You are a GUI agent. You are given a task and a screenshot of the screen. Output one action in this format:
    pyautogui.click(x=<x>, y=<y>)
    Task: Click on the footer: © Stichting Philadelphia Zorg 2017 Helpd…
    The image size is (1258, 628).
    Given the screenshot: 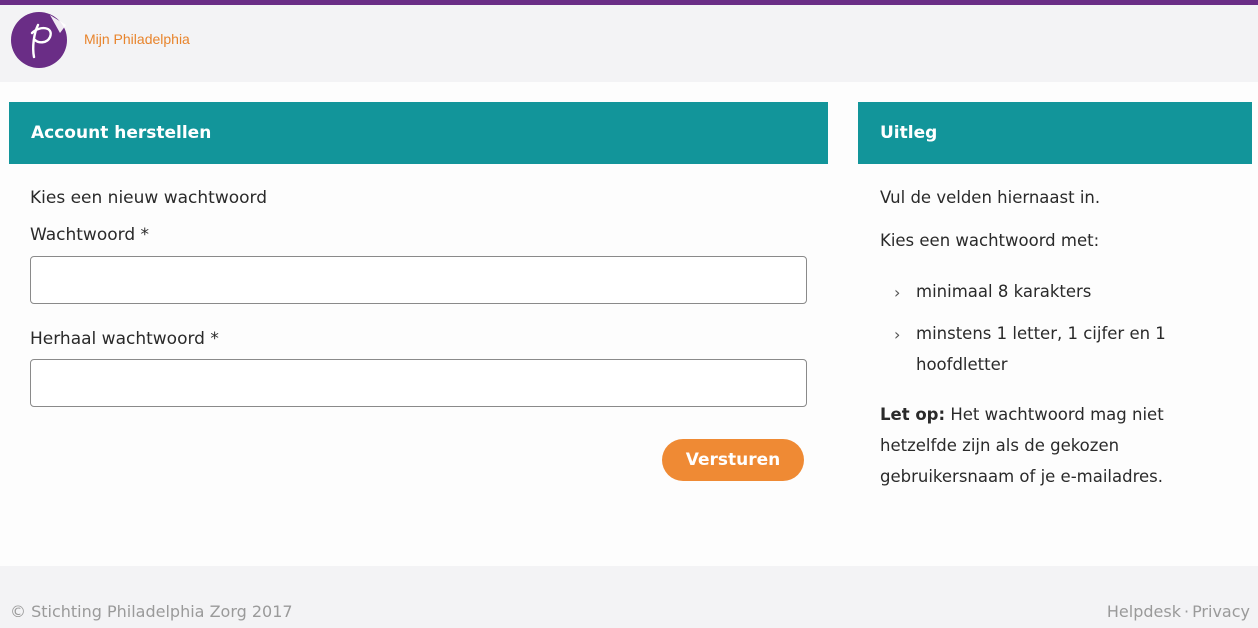 What is the action you would take?
    pyautogui.click(x=629, y=597)
    